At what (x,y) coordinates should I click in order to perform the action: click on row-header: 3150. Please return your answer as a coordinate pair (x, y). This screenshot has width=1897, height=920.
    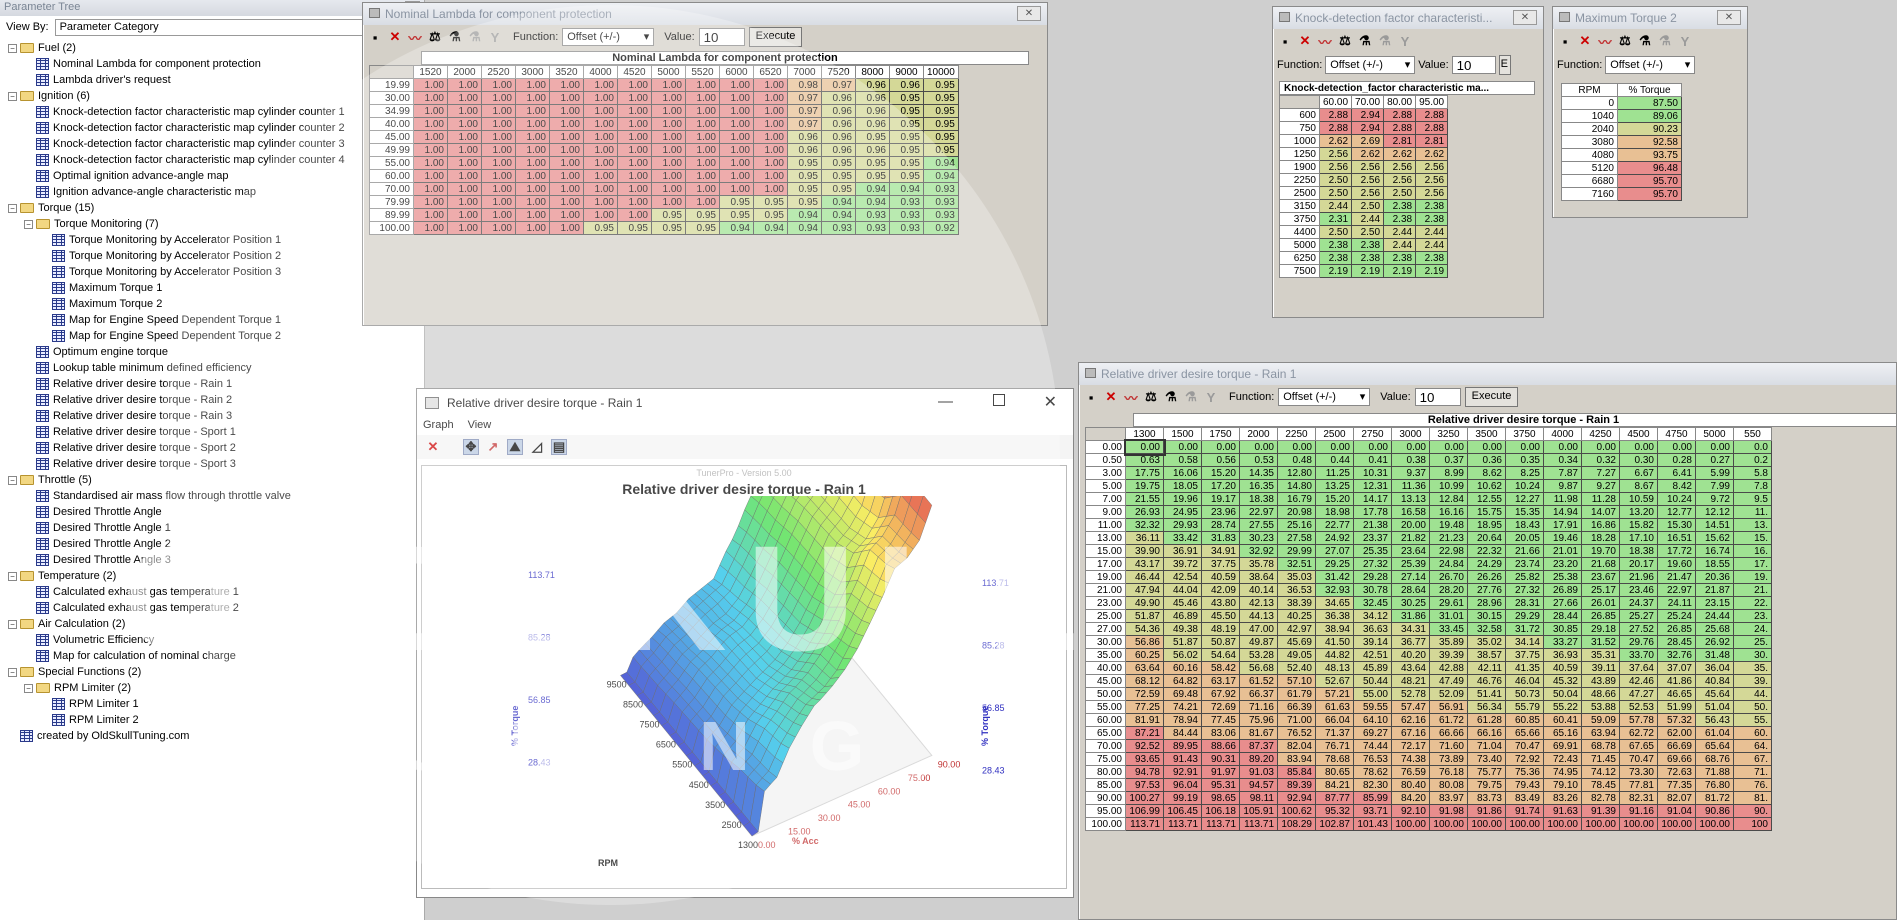
    Looking at the image, I should click on (1299, 206).